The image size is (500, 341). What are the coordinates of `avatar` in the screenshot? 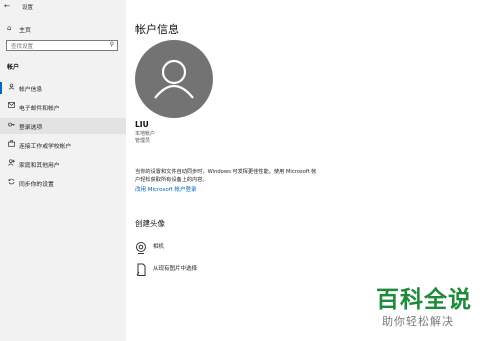 It's located at (174, 79).